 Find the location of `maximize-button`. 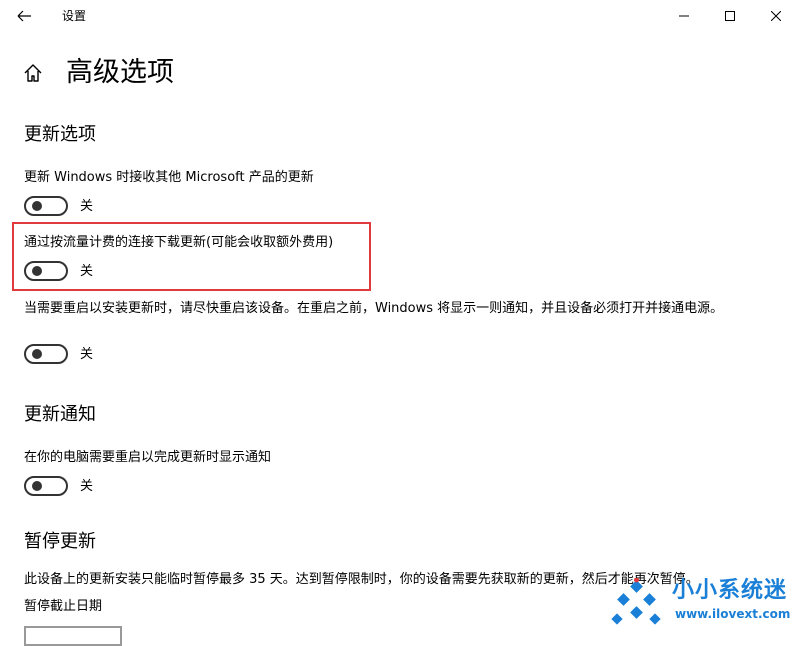

maximize-button is located at coordinates (730, 16).